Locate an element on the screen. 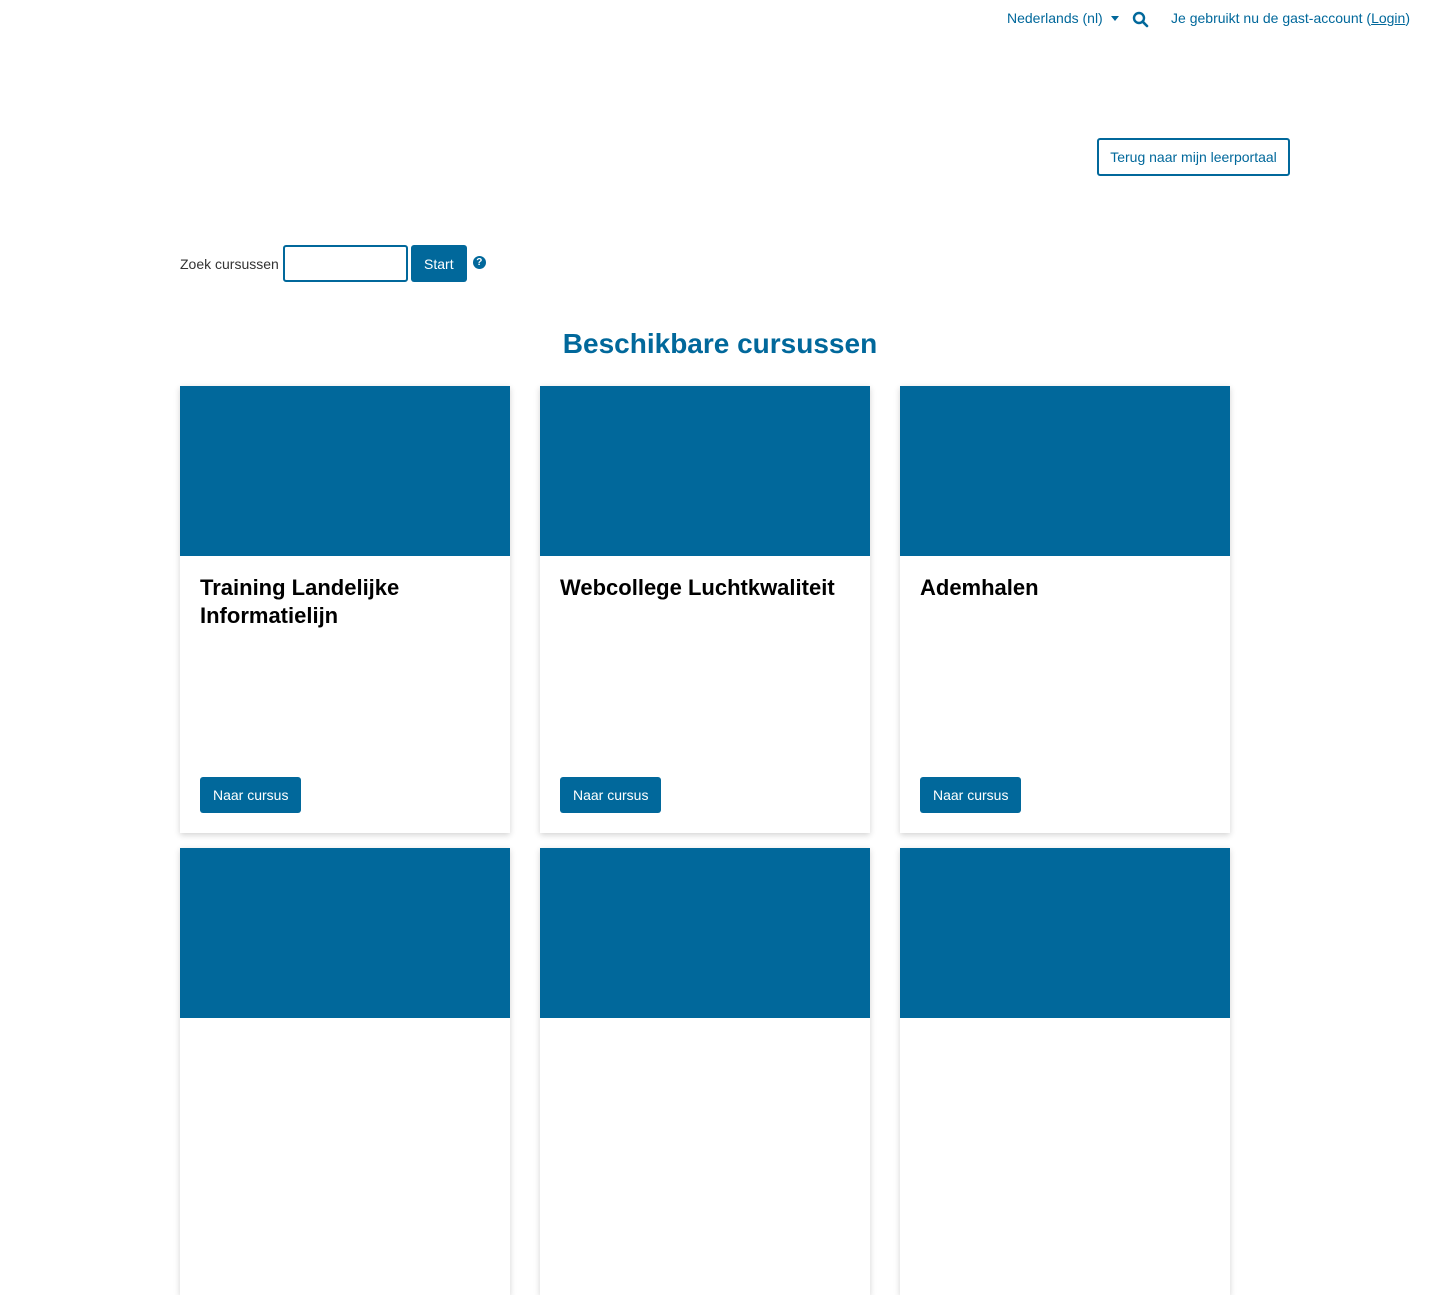 The height and width of the screenshot is (1295, 1440). guest-info: Je gebruikt nu de gast-account (Login) is located at coordinates (1290, 18).